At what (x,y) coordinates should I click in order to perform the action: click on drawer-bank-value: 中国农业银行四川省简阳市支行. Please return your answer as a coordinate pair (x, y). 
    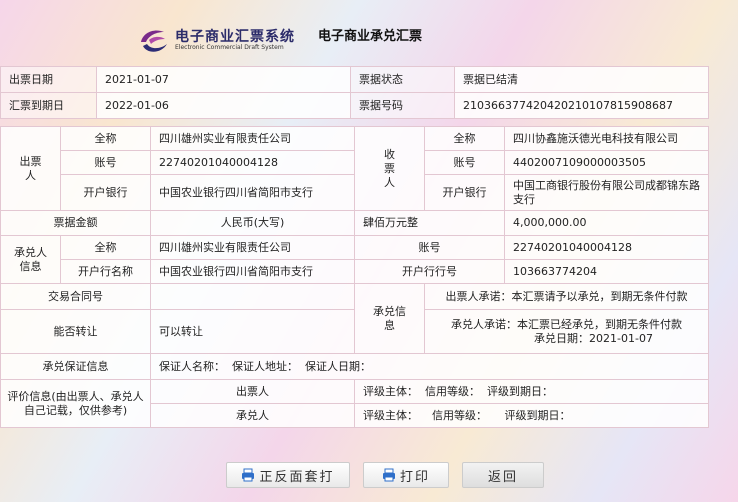
    Looking at the image, I should click on (252, 192).